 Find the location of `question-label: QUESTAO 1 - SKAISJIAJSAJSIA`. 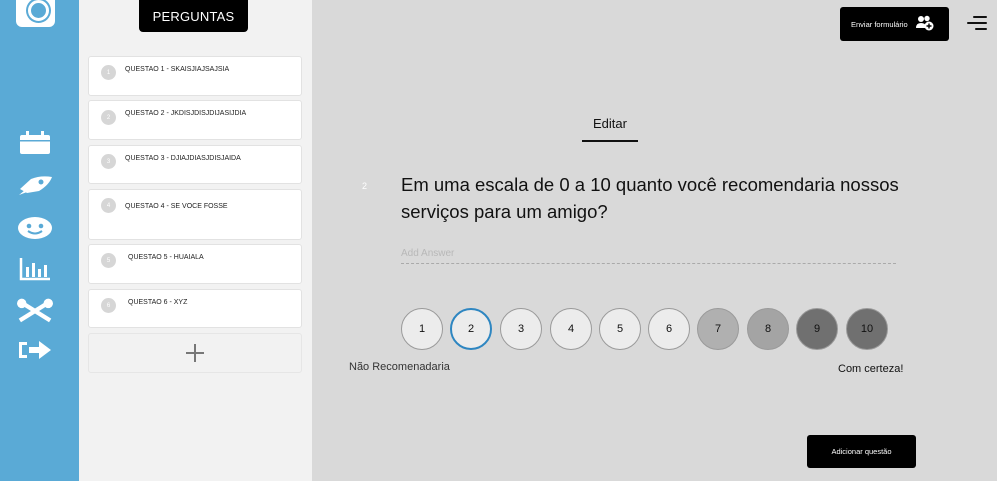

question-label: QUESTAO 1 - SKAISJIAJSAJSIA is located at coordinates (177, 69).